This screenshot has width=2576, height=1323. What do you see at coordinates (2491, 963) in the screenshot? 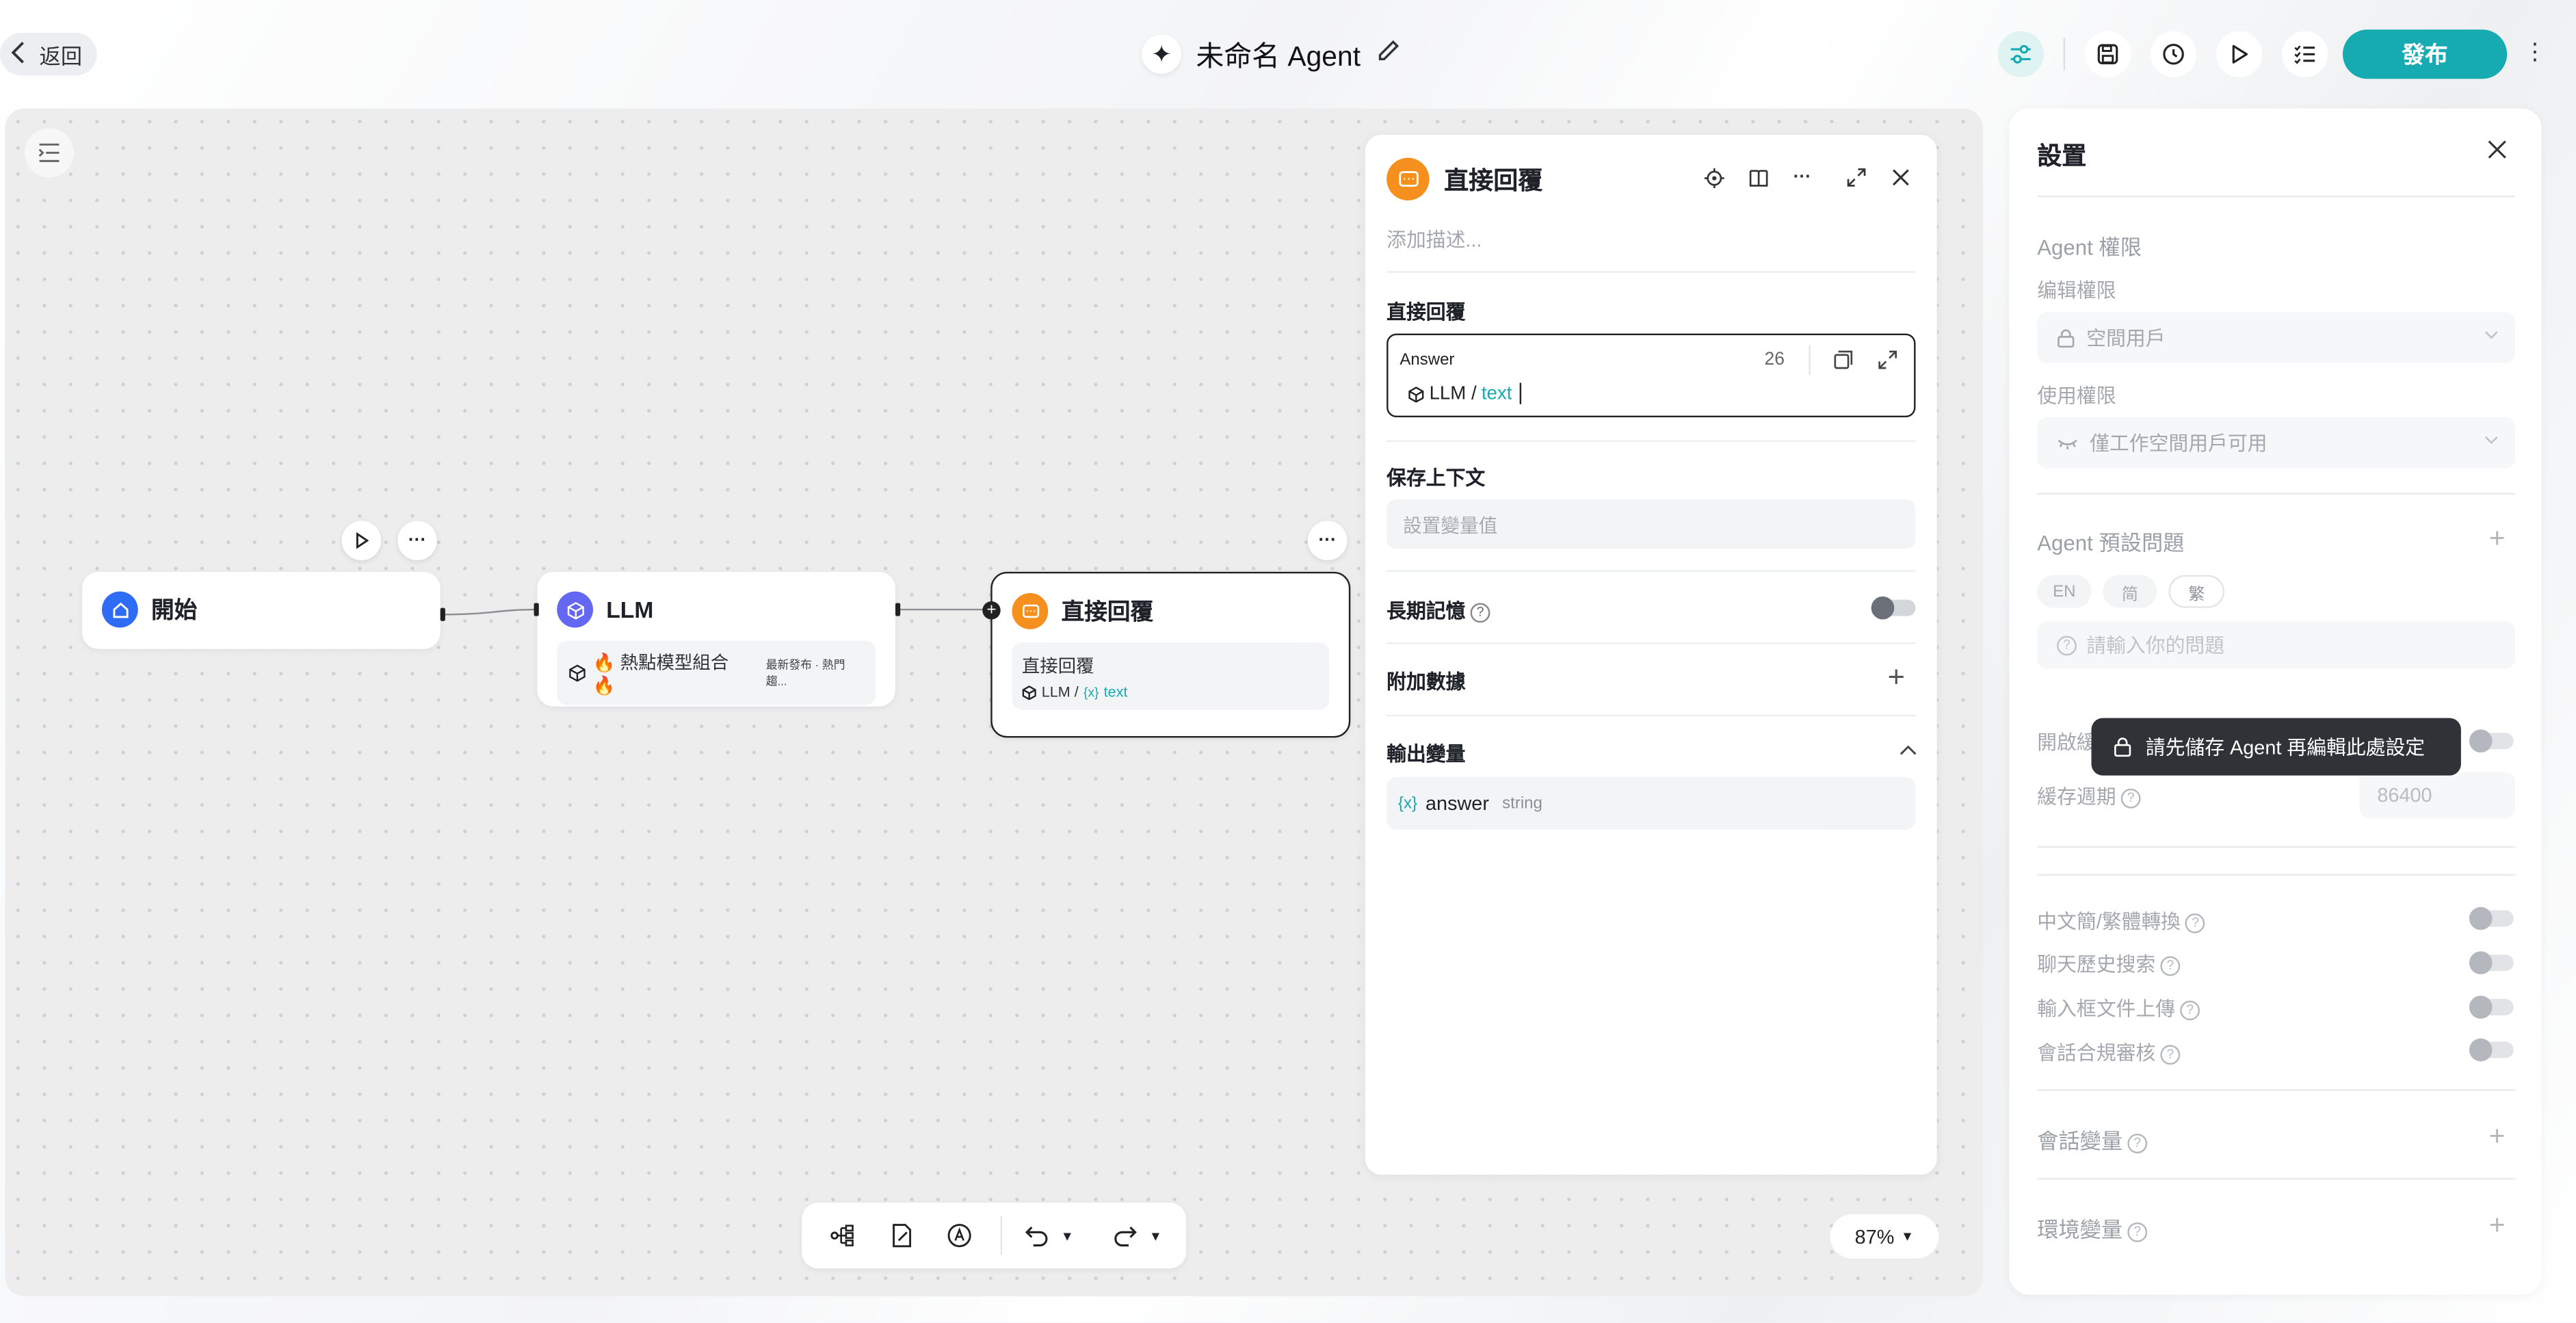
I see `history-search-toggle` at bounding box center [2491, 963].